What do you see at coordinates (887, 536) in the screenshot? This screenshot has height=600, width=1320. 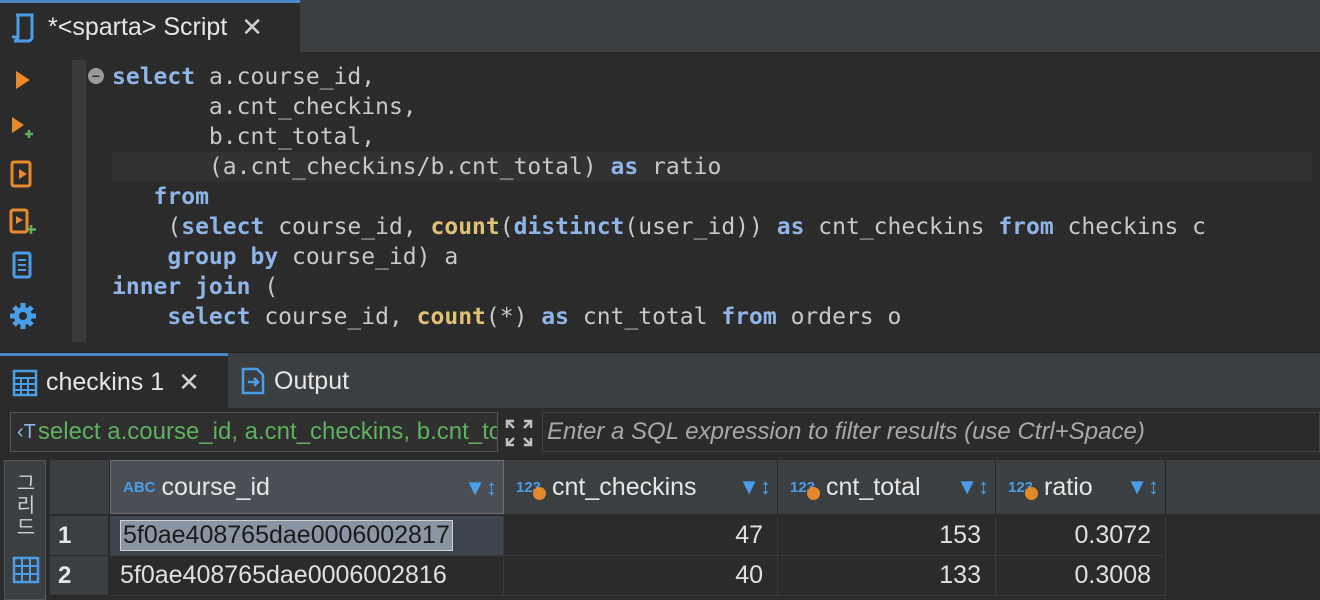 I see `table-cell: 153` at bounding box center [887, 536].